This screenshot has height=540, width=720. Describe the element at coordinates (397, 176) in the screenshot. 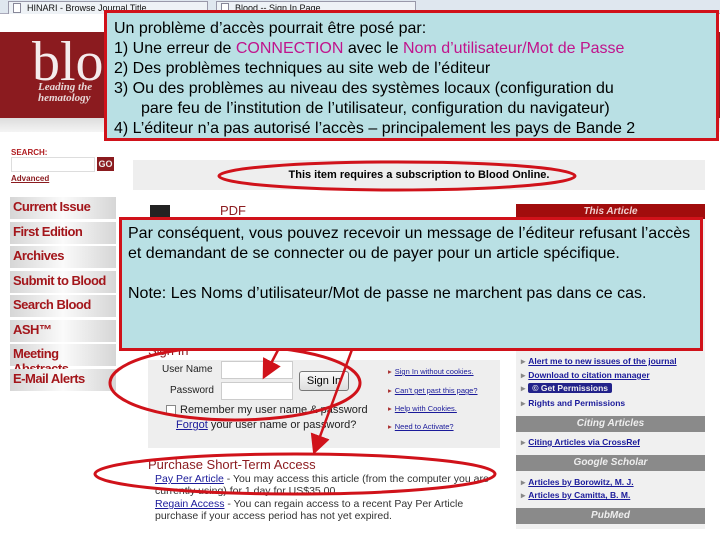

I see `banner-ellipse` at that location.